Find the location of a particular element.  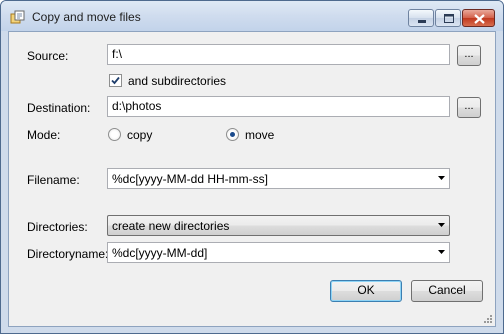

maximize-icon is located at coordinates (449, 18).